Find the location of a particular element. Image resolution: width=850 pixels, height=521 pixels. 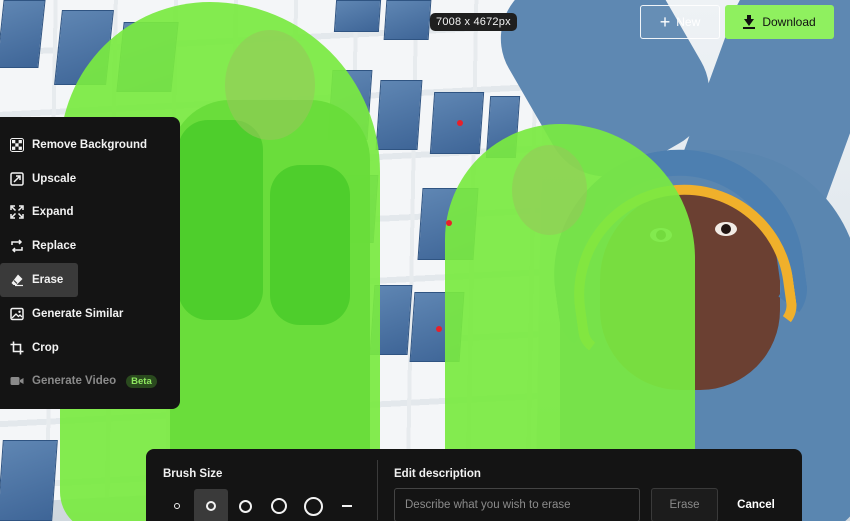

download-button: Download is located at coordinates (779, 22).